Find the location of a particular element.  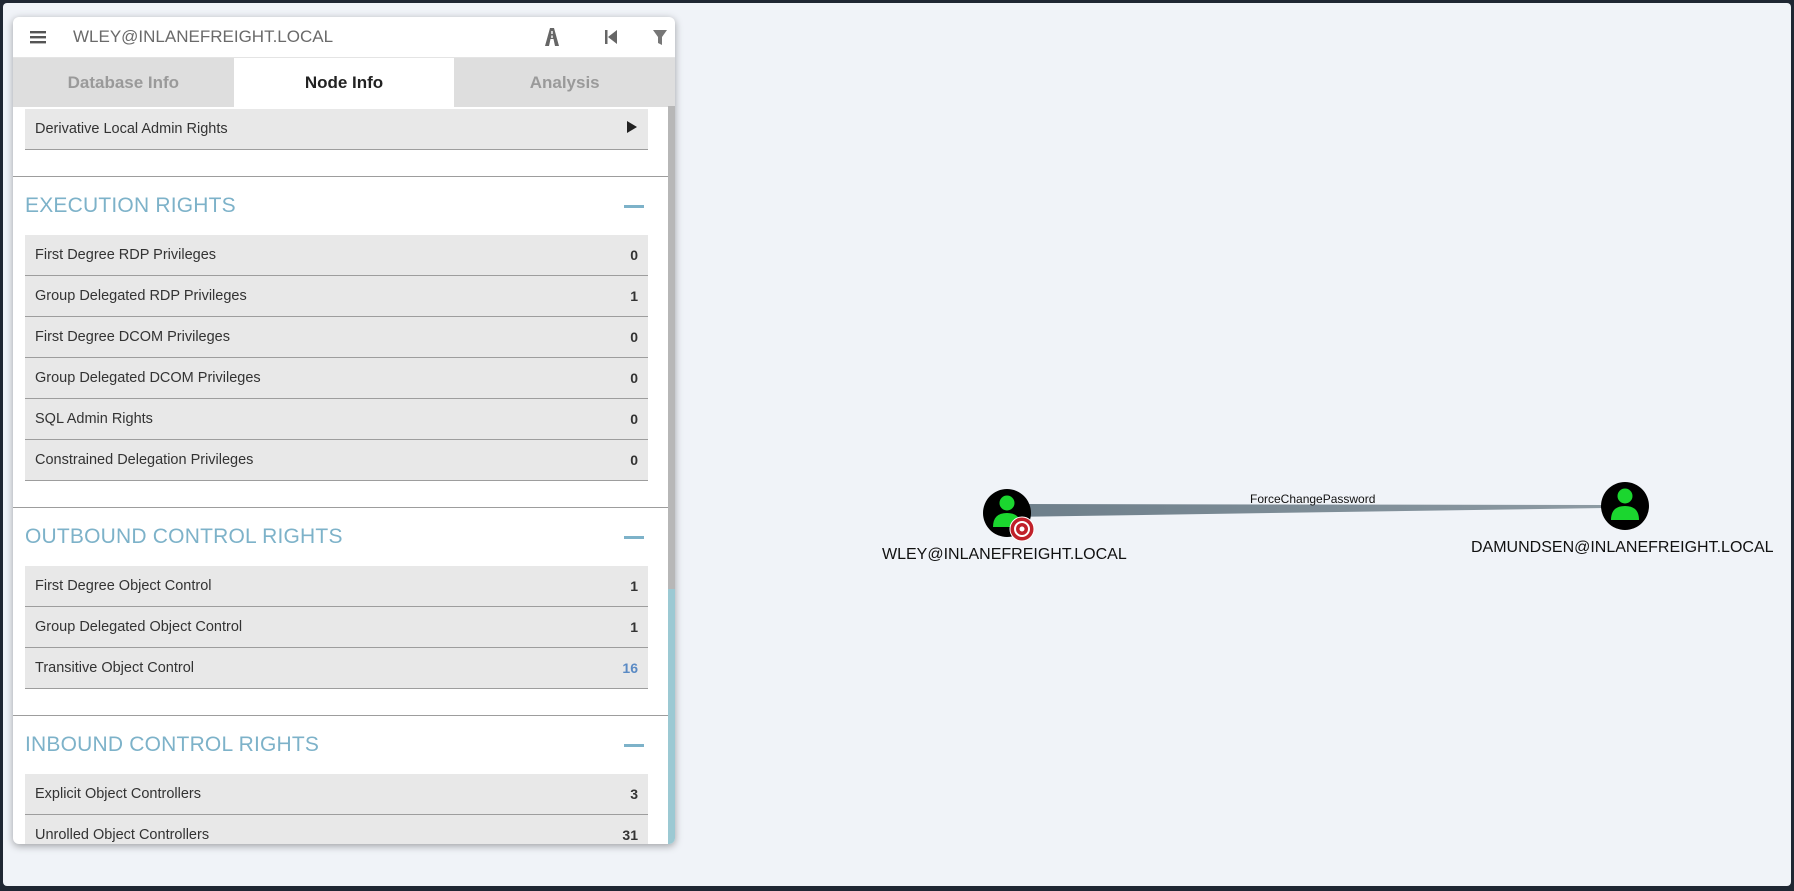

list-item: Unrolled Object Controllers 31 is located at coordinates (336, 829).